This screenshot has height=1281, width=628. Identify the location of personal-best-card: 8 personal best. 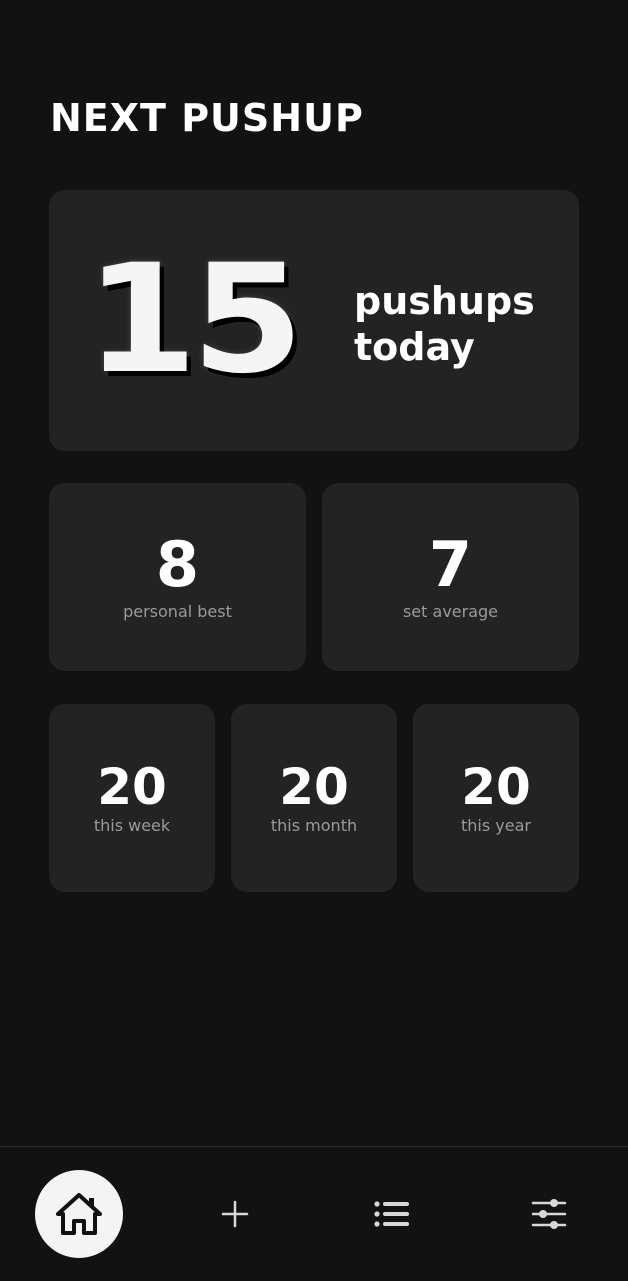
(177, 577).